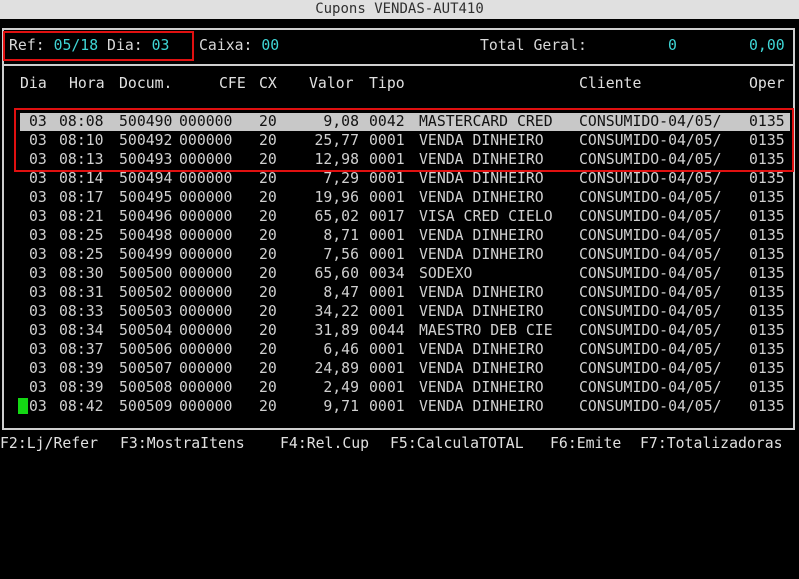 Image resolution: width=799 pixels, height=579 pixels. I want to click on cell-hora: 08:25, so click(81, 254).